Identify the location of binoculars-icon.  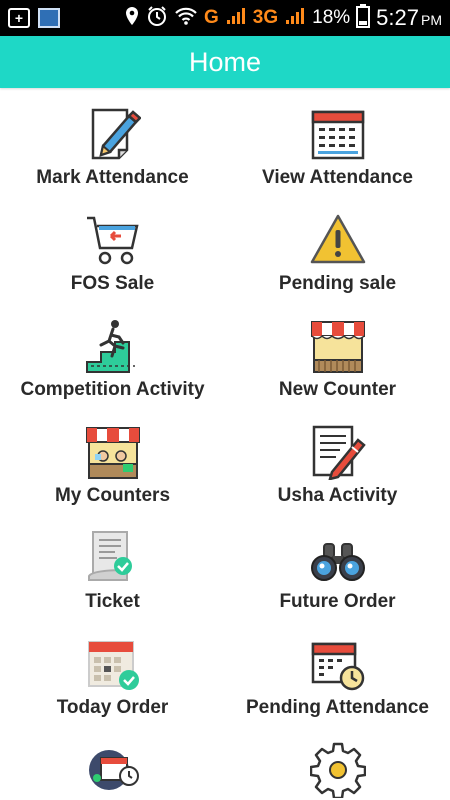
(338, 558).